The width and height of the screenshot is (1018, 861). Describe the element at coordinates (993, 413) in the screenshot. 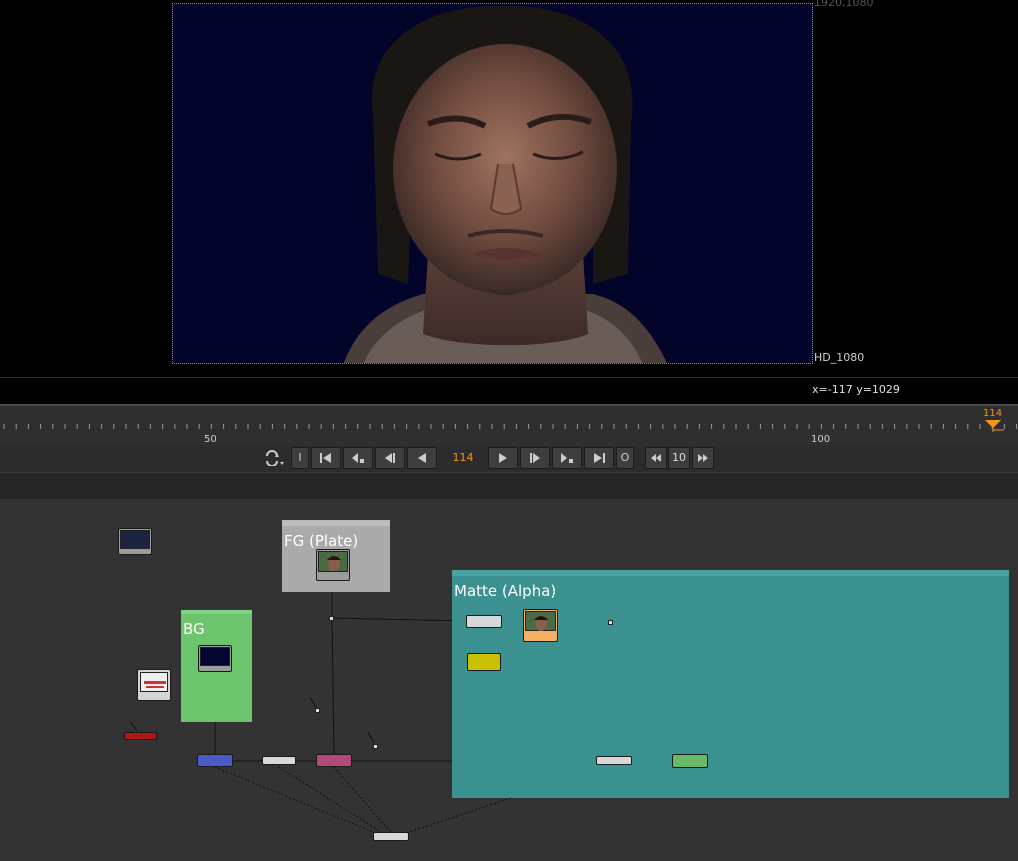

I see `current-frame-marker-label: 114` at that location.